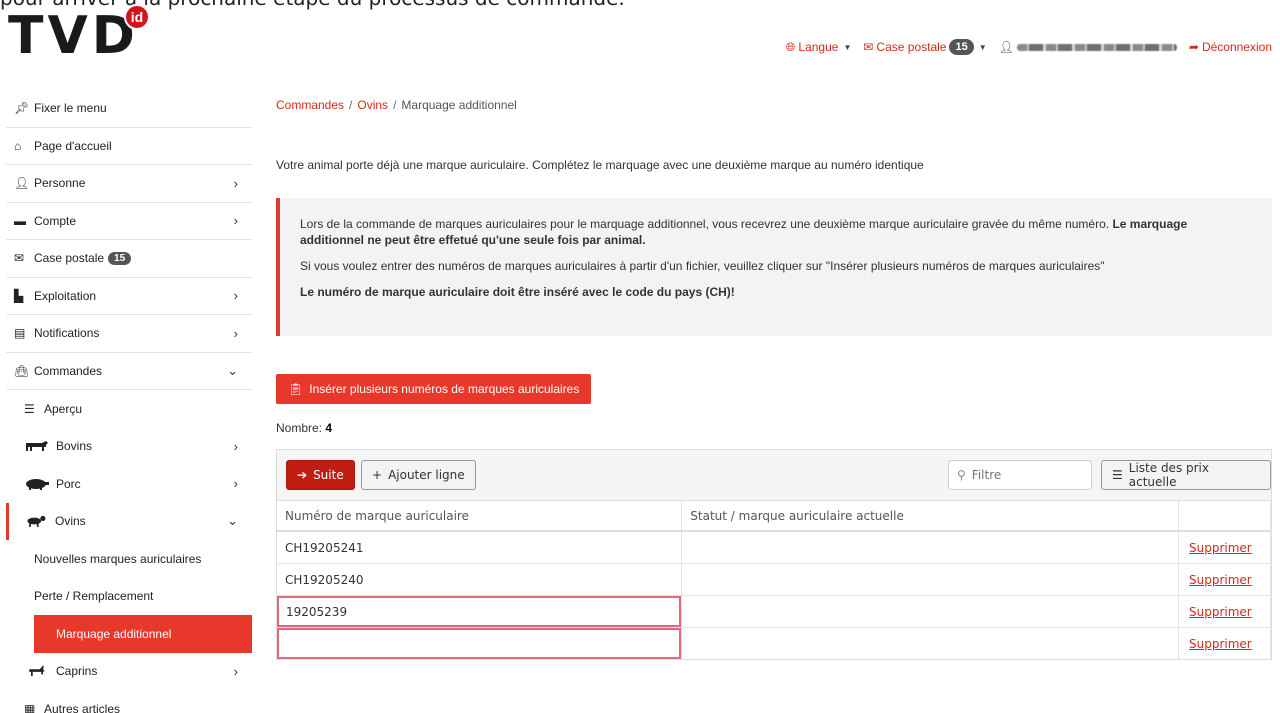 The width and height of the screenshot is (1280, 713). Describe the element at coordinates (19, 295) in the screenshot. I see `industry-icon: ▙` at that location.